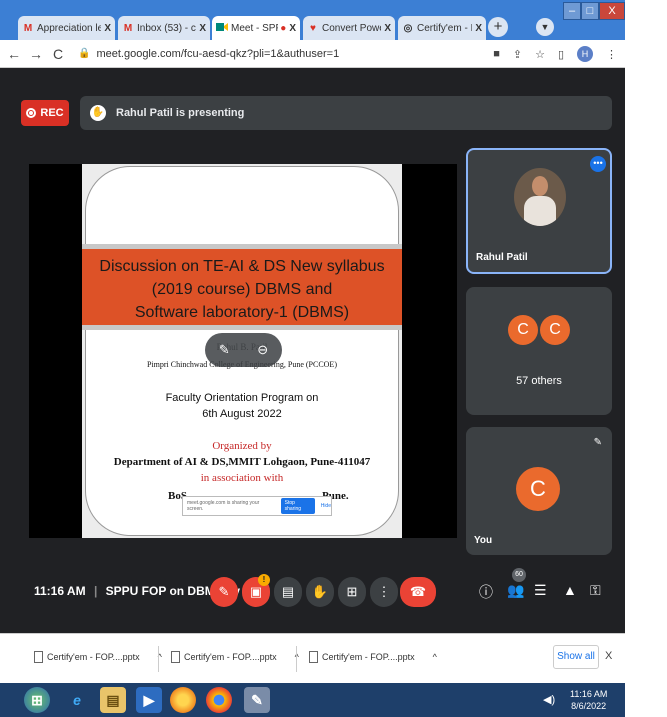 Image resolution: width=667 pixels, height=717 pixels. I want to click on bookmark-star-icon: ☆, so click(540, 54).